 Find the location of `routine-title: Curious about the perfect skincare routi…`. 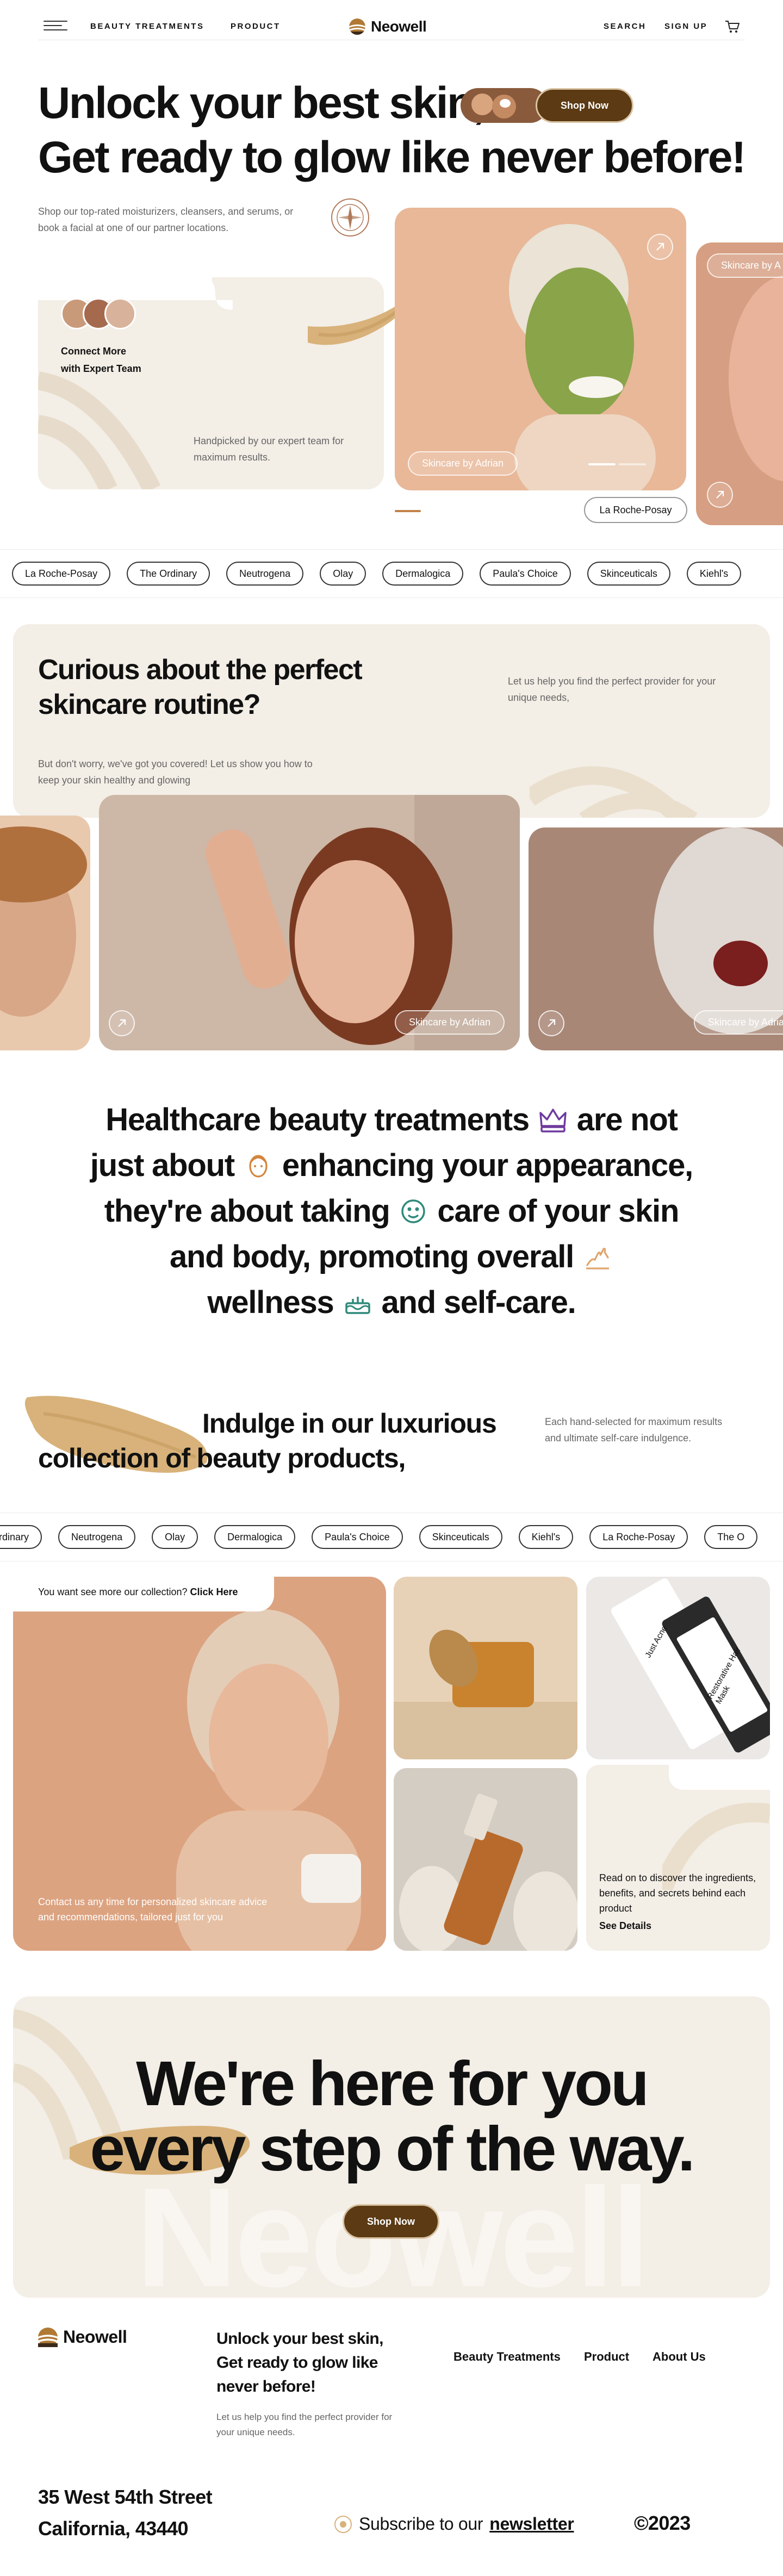

routine-title: Curious about the perfect skincare routi… is located at coordinates (200, 687).